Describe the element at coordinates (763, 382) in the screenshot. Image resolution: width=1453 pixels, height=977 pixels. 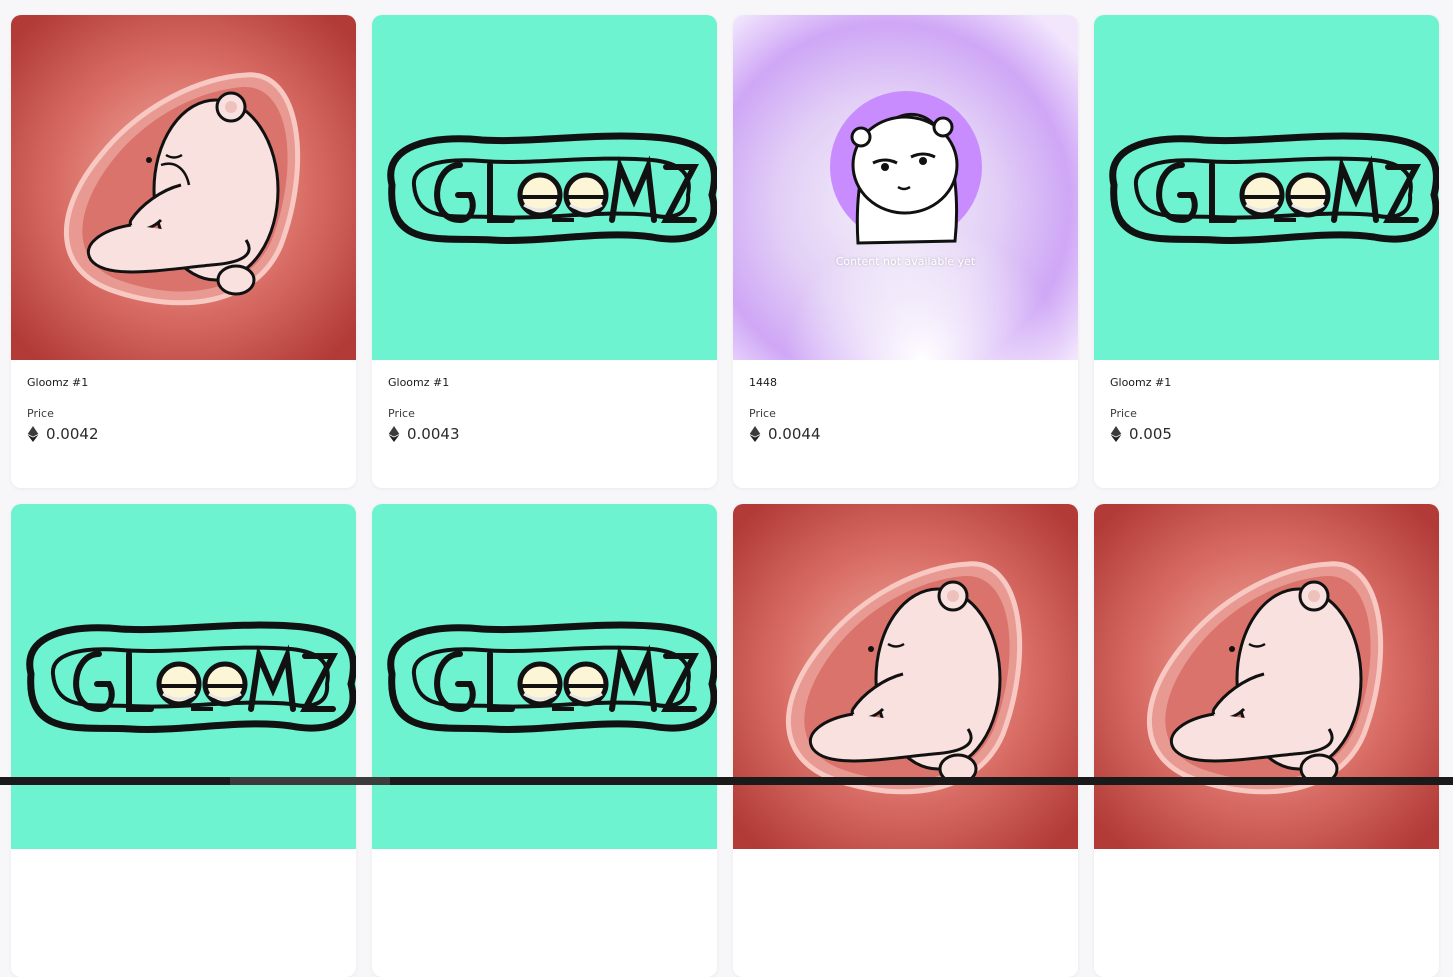
I see `nft-title: 1448` at that location.